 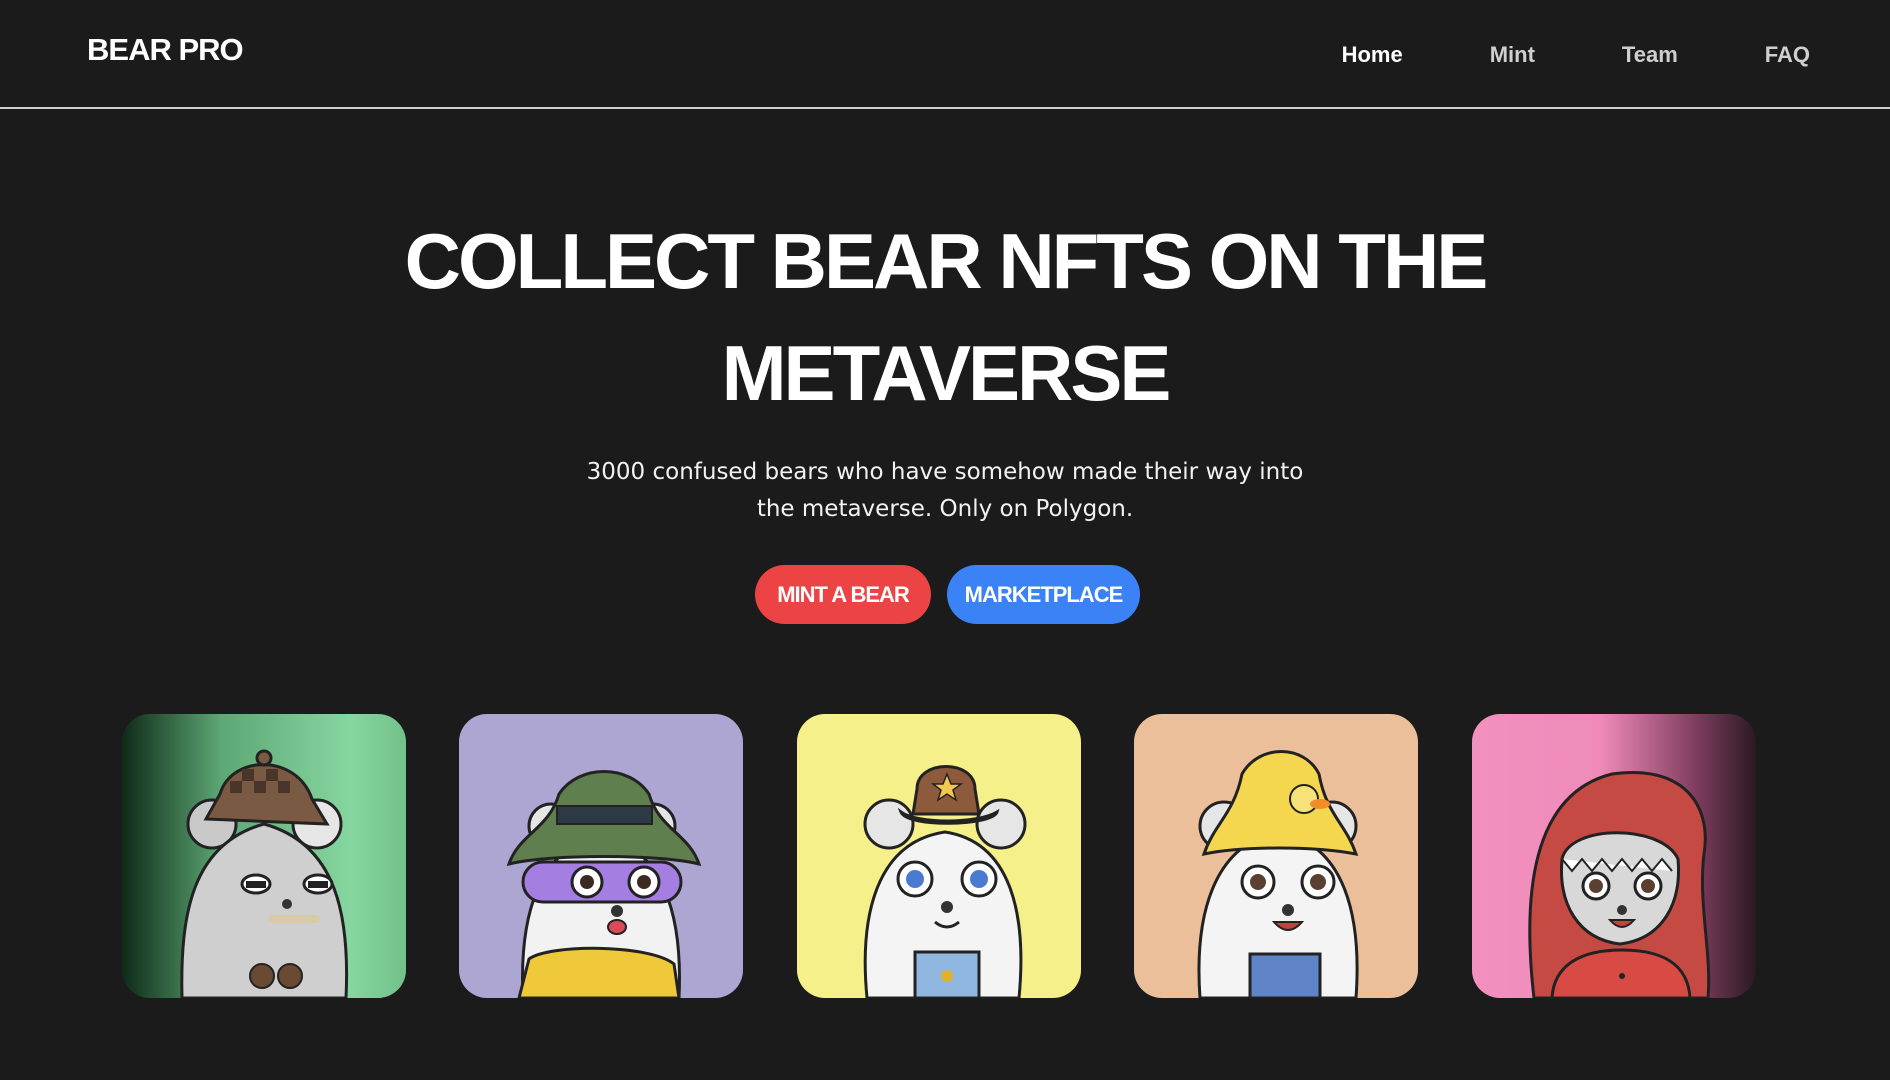 I want to click on navbar: BEAR PRO Home Mint Team FAQ, so click(x=945, y=54).